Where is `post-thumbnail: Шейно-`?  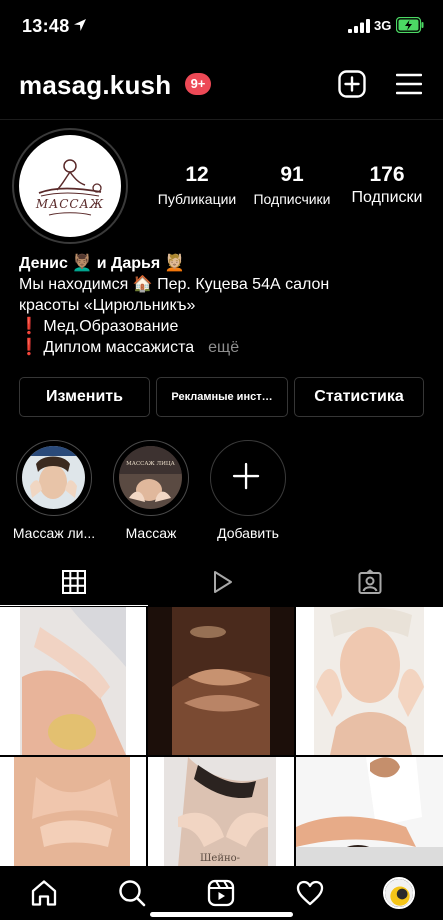
post-thumbnail: Шейно- is located at coordinates (221, 812).